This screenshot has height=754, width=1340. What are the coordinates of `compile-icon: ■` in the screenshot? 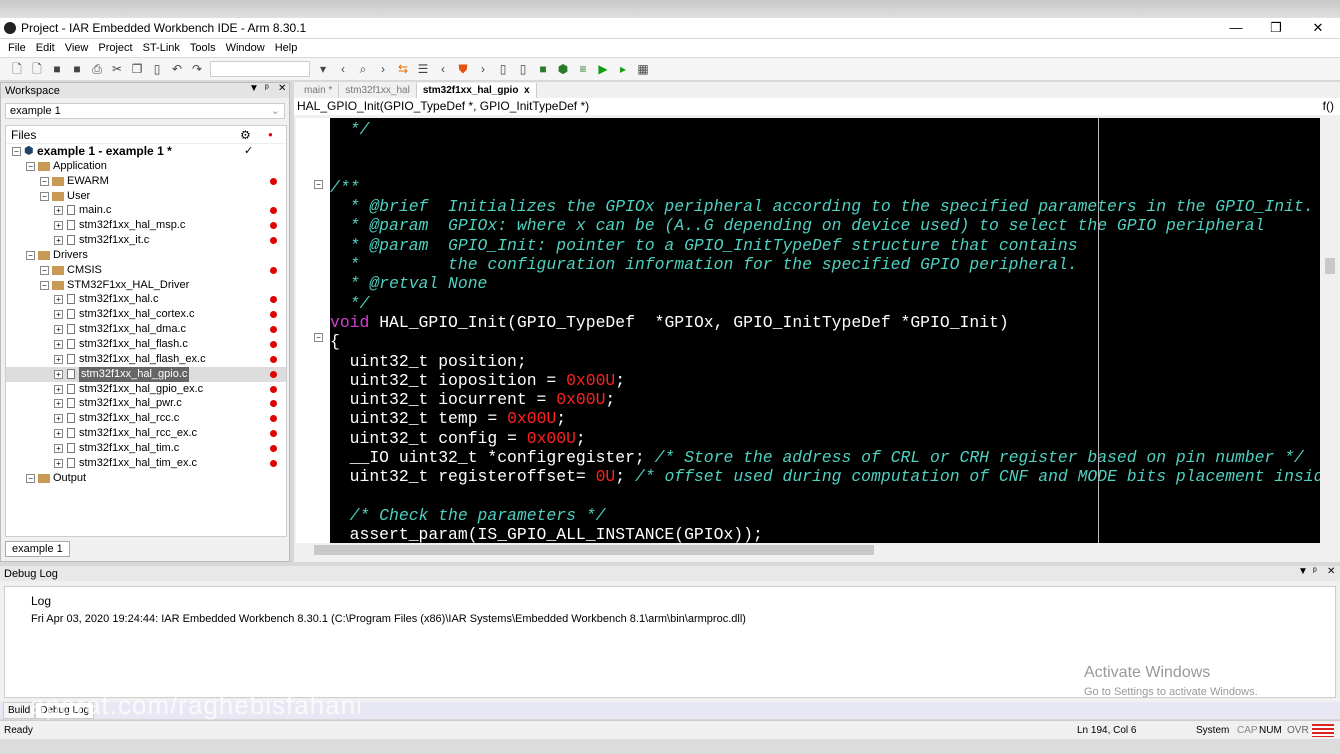 It's located at (543, 69).